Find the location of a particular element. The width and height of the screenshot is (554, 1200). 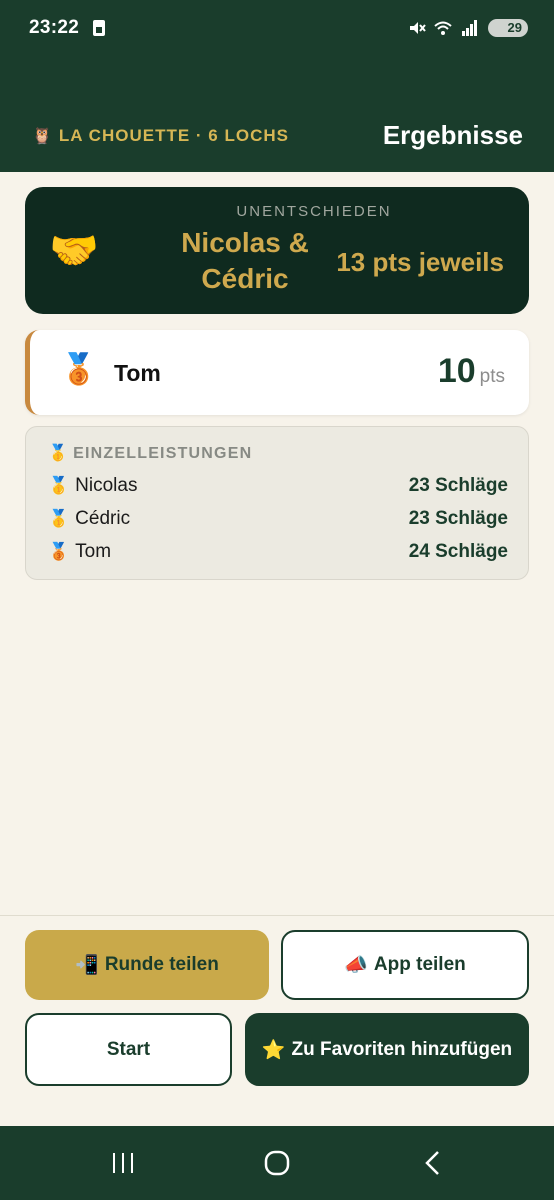

winner-names-line1: Nicolas & is located at coordinates (245, 242).